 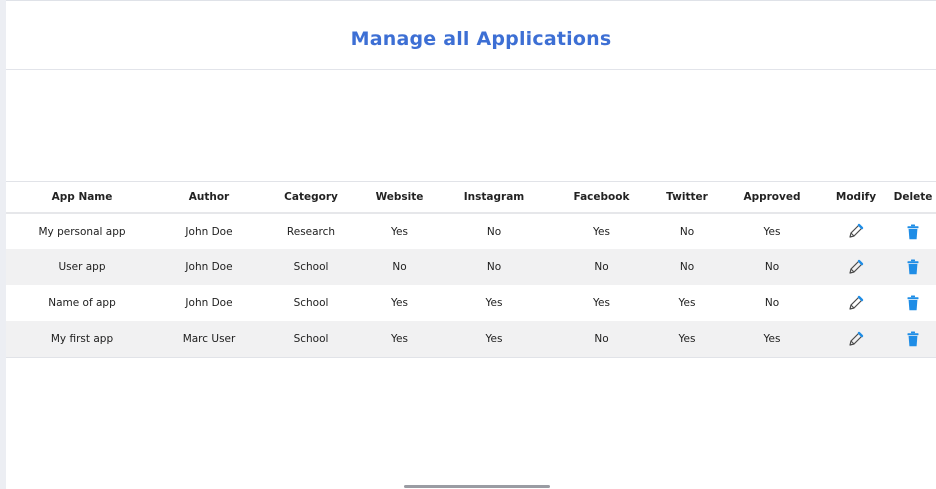 What do you see at coordinates (82, 231) in the screenshot?
I see `cell-app-name: My personal app` at bounding box center [82, 231].